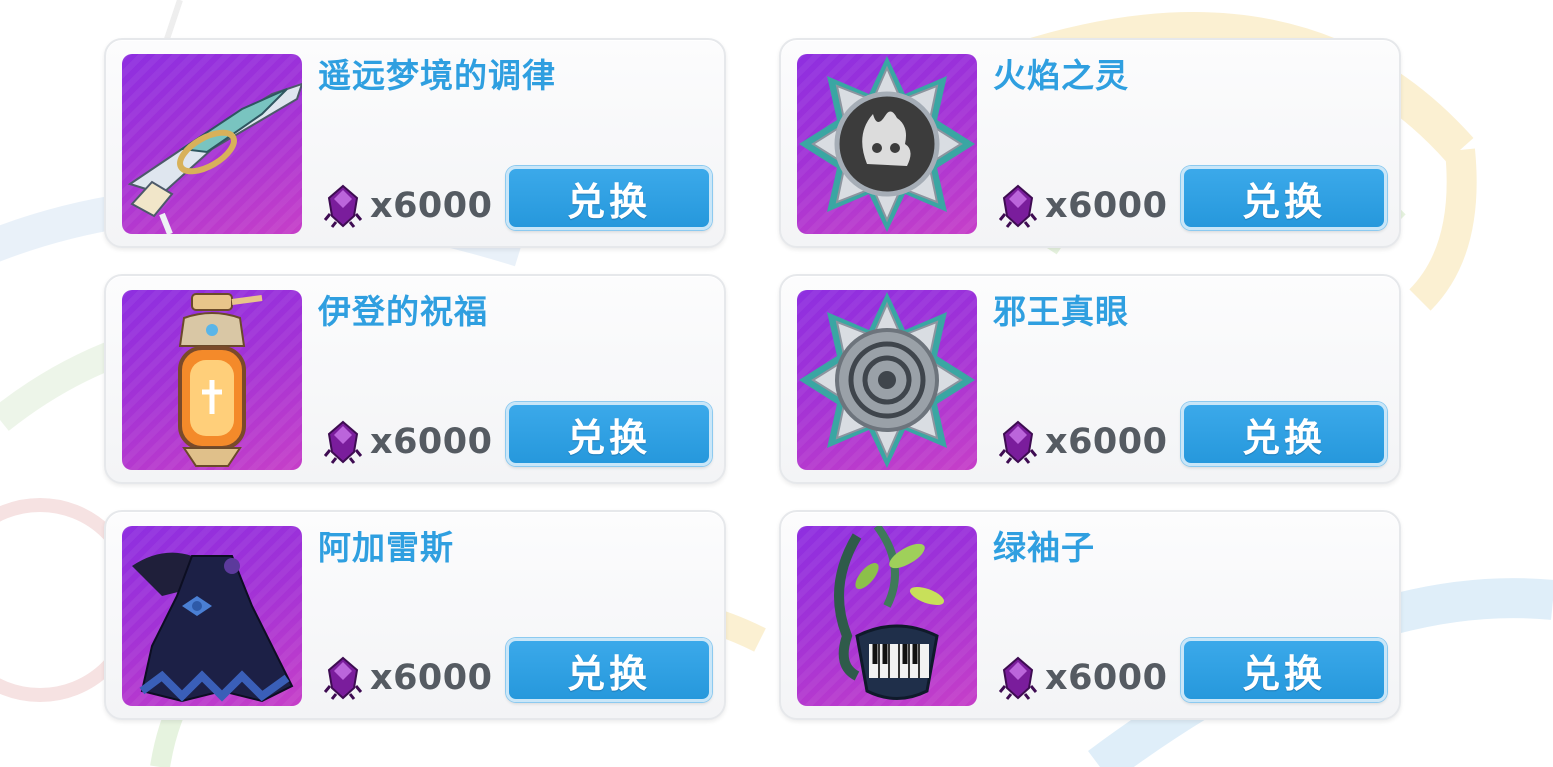 Image resolution: width=1553 pixels, height=767 pixels. I want to click on shop-item-card: 绿袖子 x6000 兑换, so click(1090, 615).